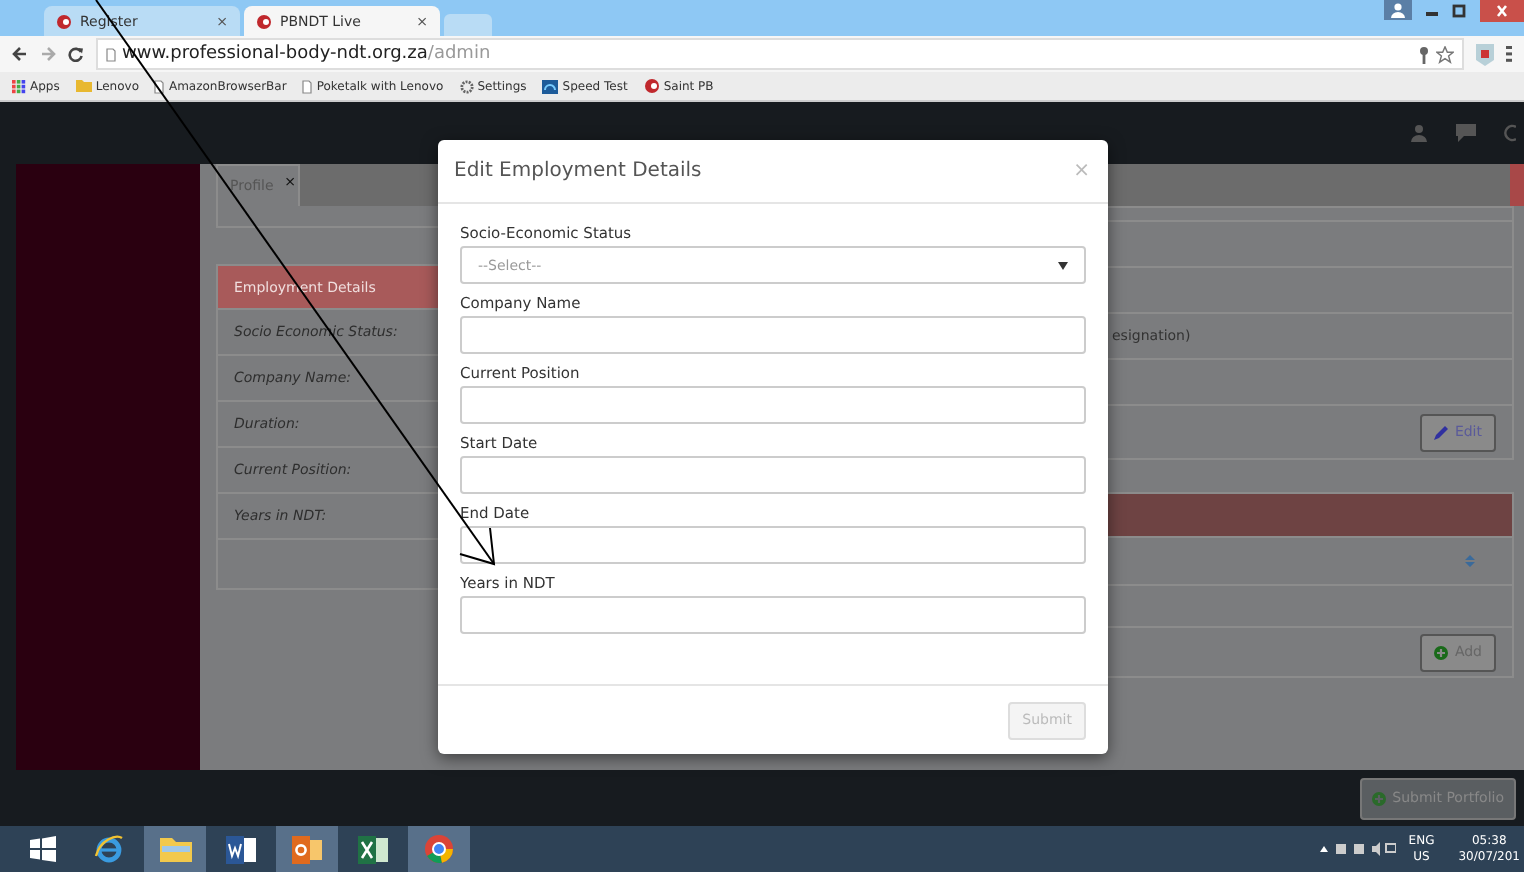 This screenshot has width=1524, height=872. What do you see at coordinates (1358, 849) in the screenshot?
I see `tray-icons` at bounding box center [1358, 849].